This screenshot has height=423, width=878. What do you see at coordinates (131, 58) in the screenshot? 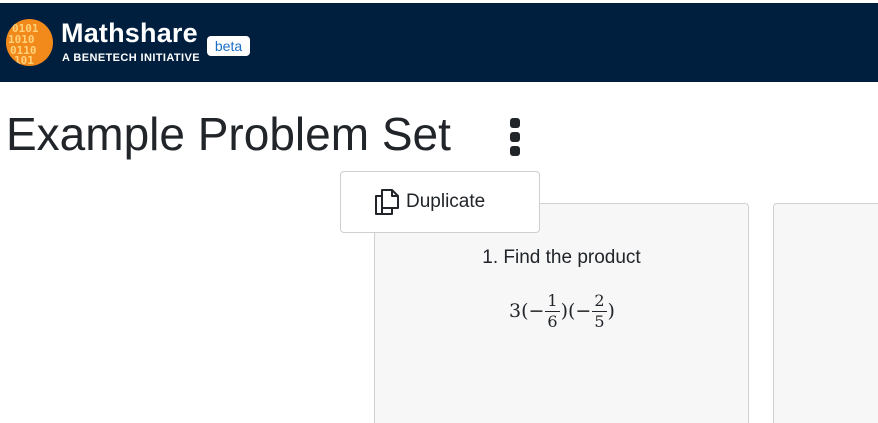
I see `brand-tagline: A BENETECH INITIATIVE` at bounding box center [131, 58].